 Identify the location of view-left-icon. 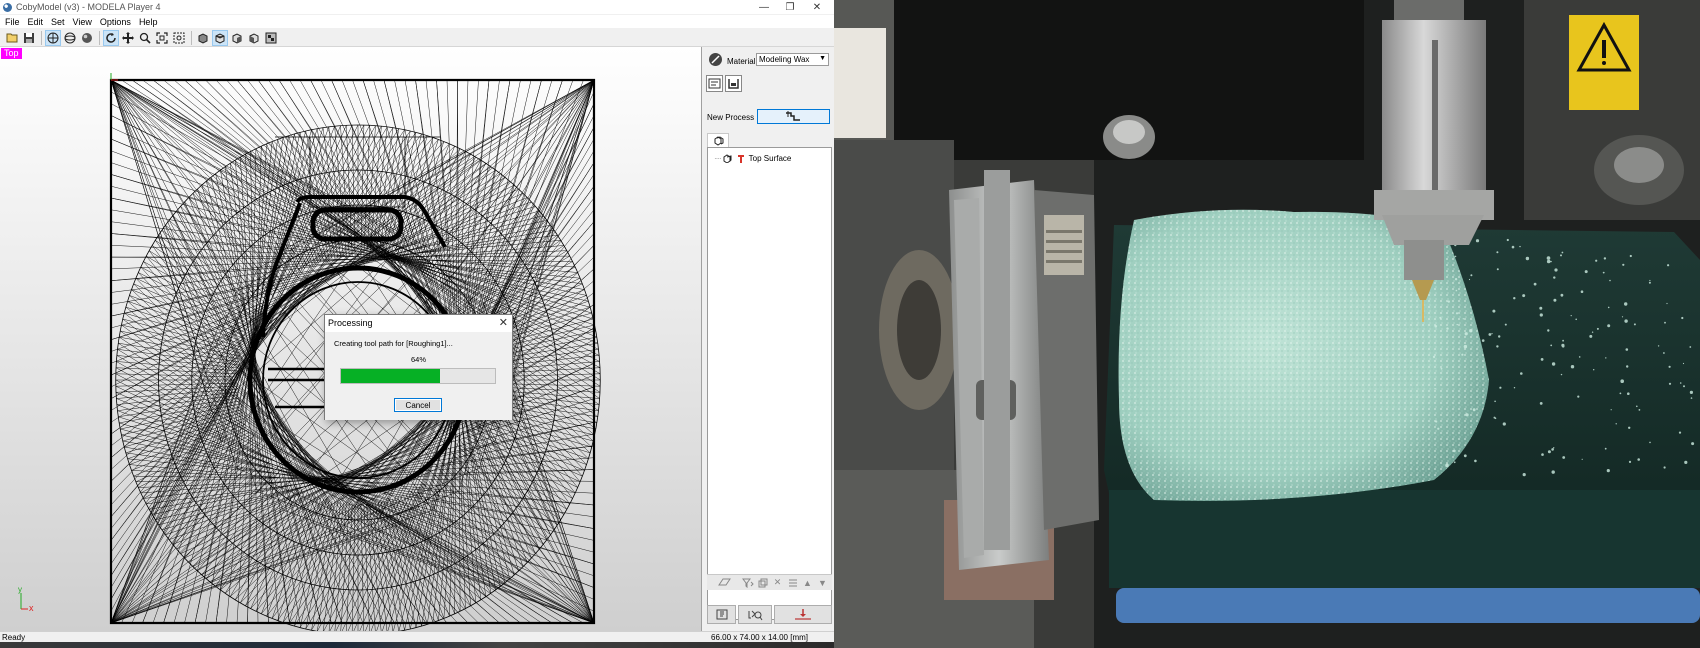
(254, 38).